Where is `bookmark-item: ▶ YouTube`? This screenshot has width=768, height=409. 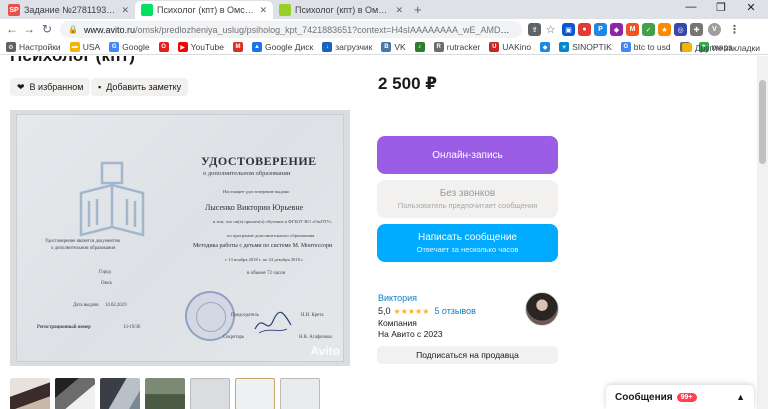 bookmark-item: ▶ YouTube is located at coordinates (200, 47).